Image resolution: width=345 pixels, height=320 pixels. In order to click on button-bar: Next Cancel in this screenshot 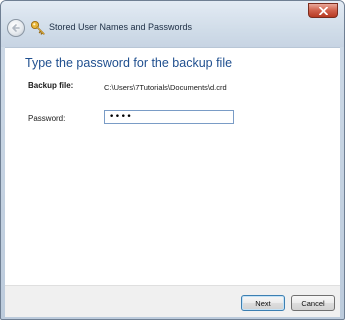, I will do `click(172, 301)`.